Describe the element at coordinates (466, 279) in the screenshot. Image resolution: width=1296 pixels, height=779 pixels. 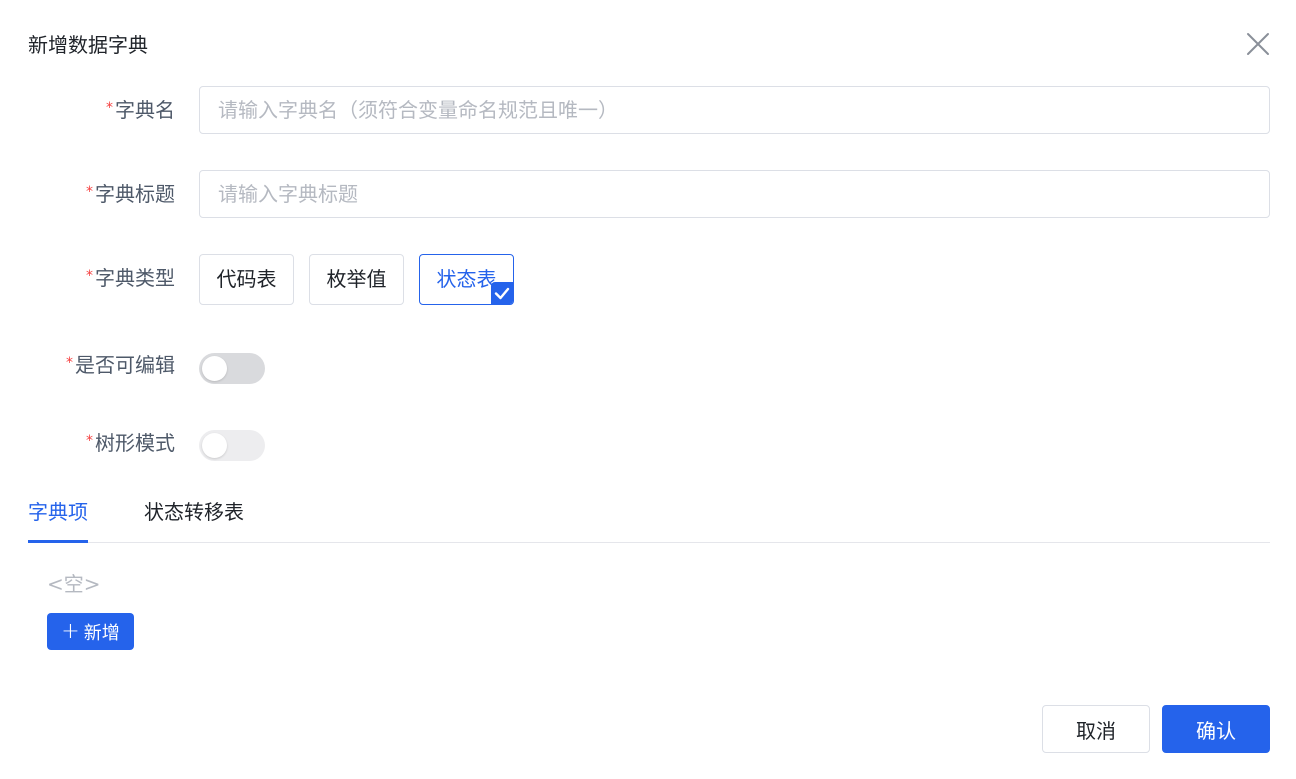
I see `type-option-status-table: 状态表` at that location.